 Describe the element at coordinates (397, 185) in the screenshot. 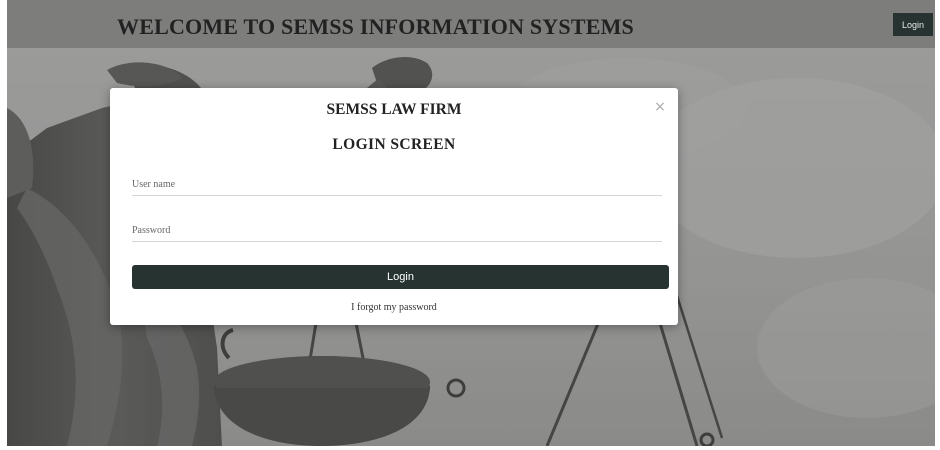

I see `username-input` at that location.